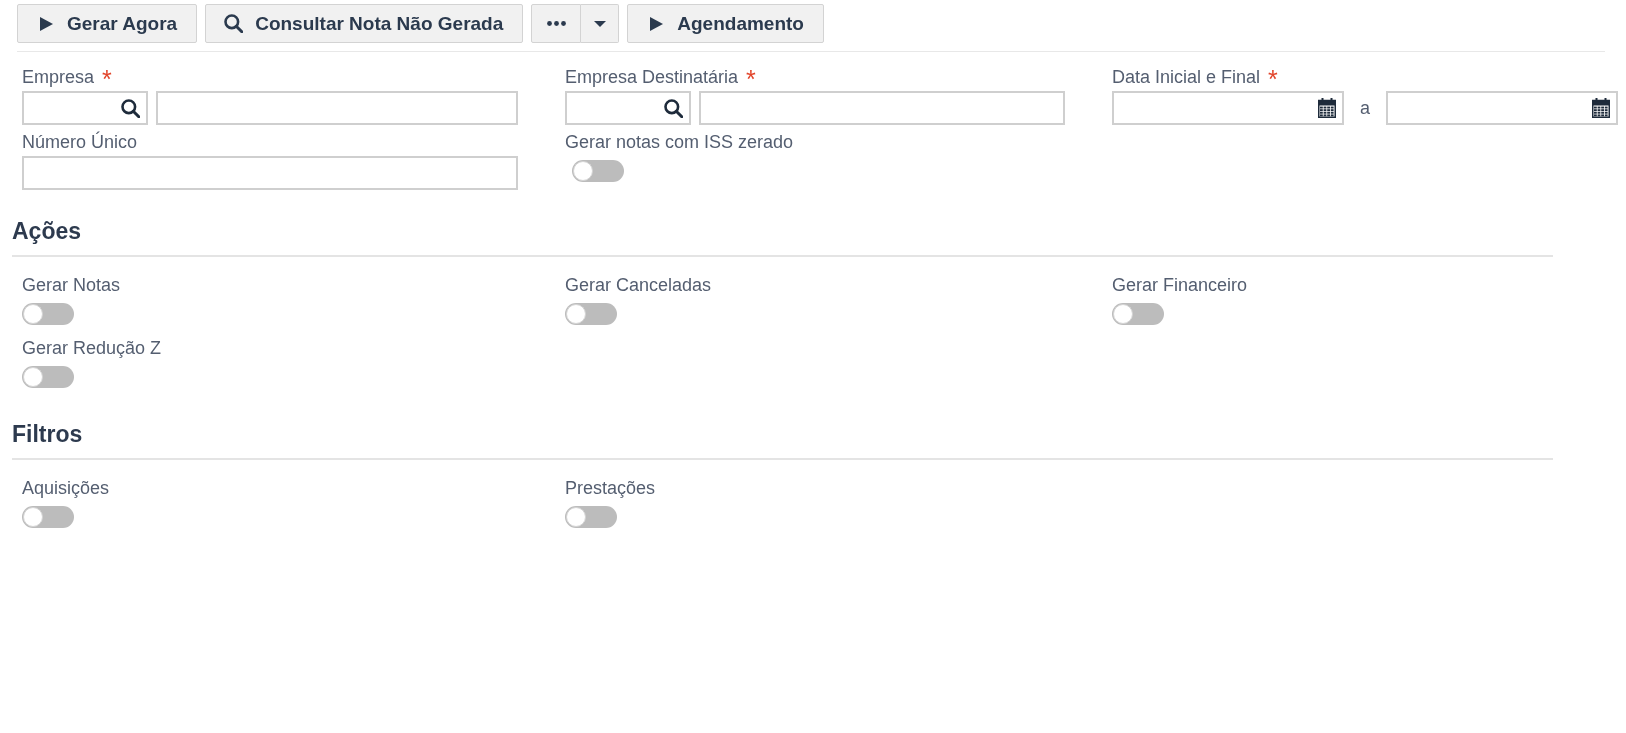  What do you see at coordinates (725, 23) in the screenshot?
I see `run-button: Agendamento` at bounding box center [725, 23].